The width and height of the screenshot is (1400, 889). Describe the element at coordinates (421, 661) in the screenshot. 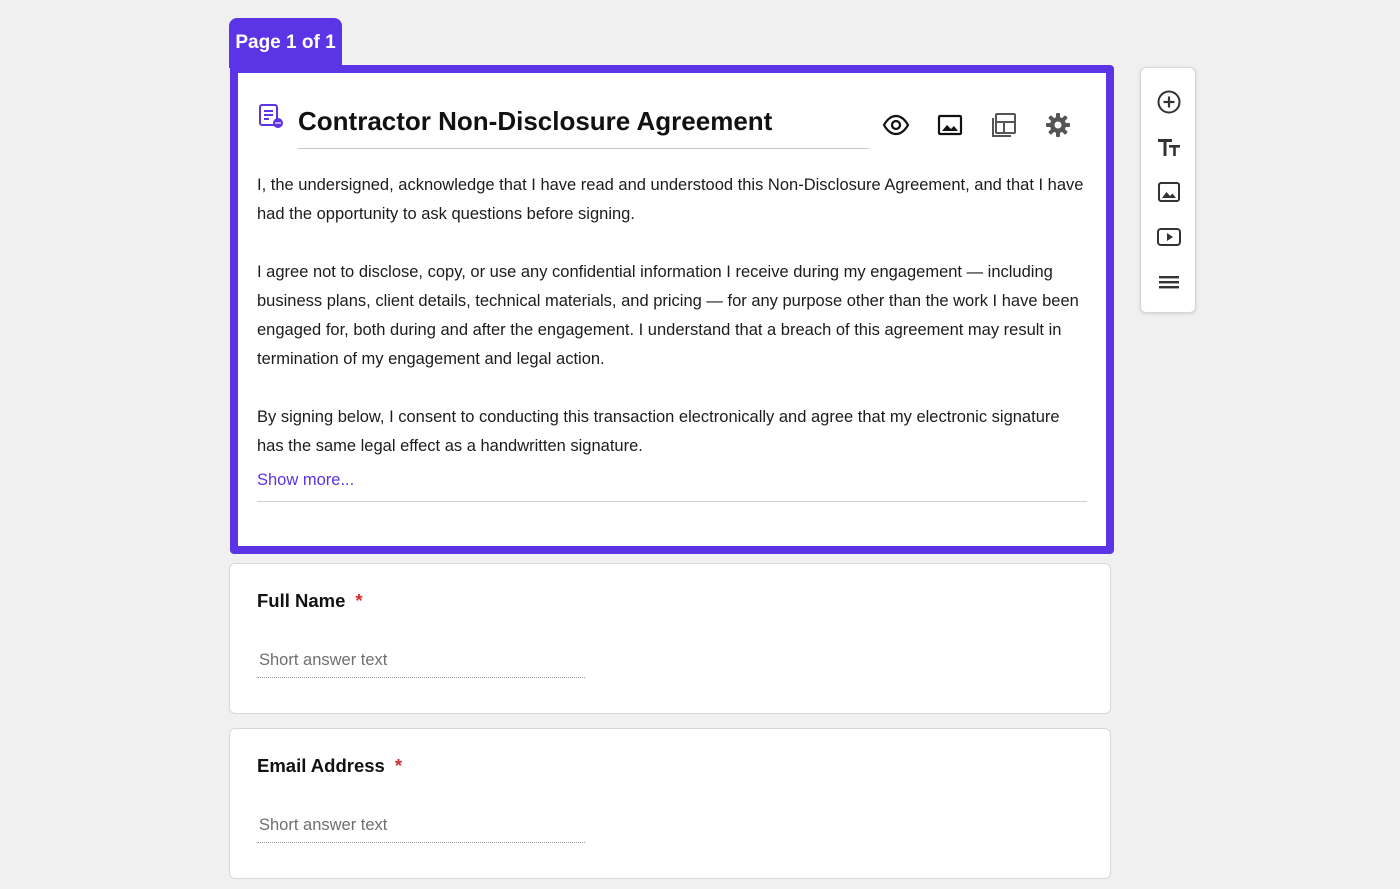

I see `full-name-input` at that location.